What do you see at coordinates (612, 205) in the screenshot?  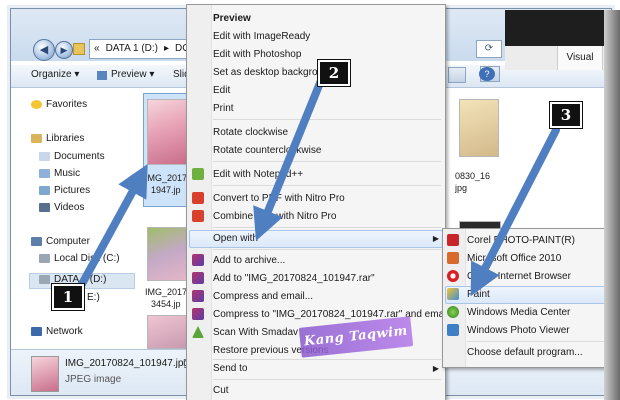 I see `frame-shadow` at bounding box center [612, 205].